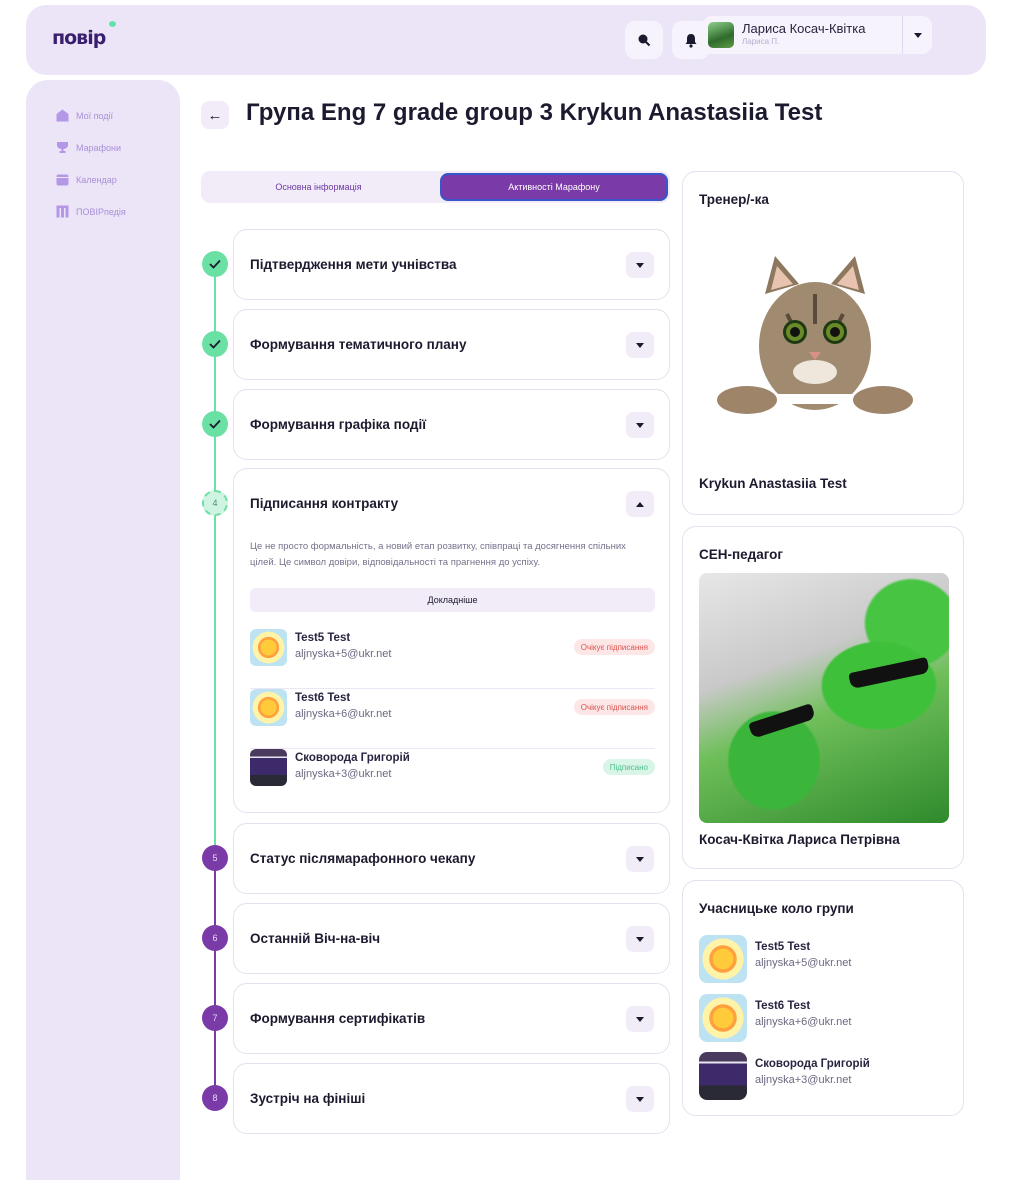 The width and height of the screenshot is (1020, 1180). What do you see at coordinates (803, 963) in the screenshot?
I see `participant-email: aljnyska+5@ukr.net` at bounding box center [803, 963].